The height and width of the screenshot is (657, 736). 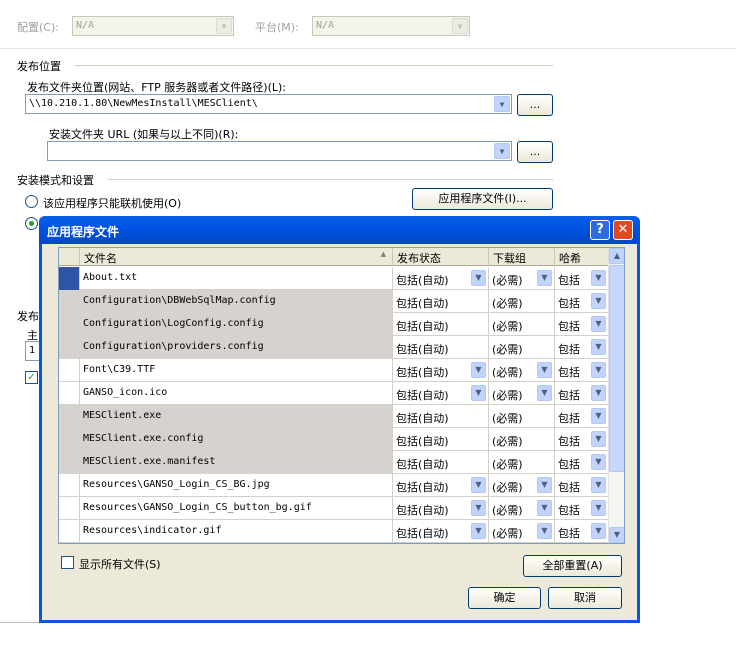 I want to click on file-name-cell: GANSO_icon.ico, so click(x=236, y=393).